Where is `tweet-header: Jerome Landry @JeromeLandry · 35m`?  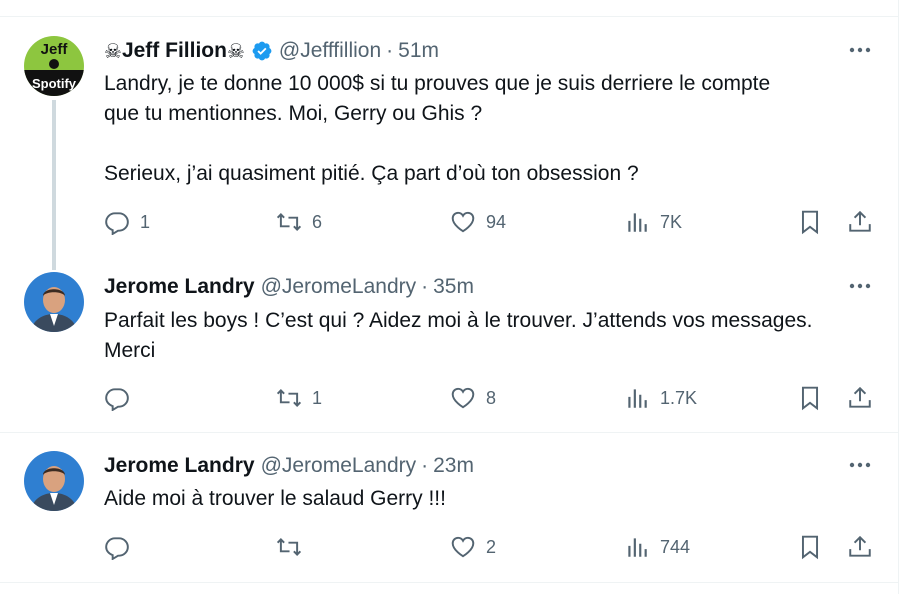 tweet-header: Jerome Landry @JeromeLandry · 35m is located at coordinates (289, 287).